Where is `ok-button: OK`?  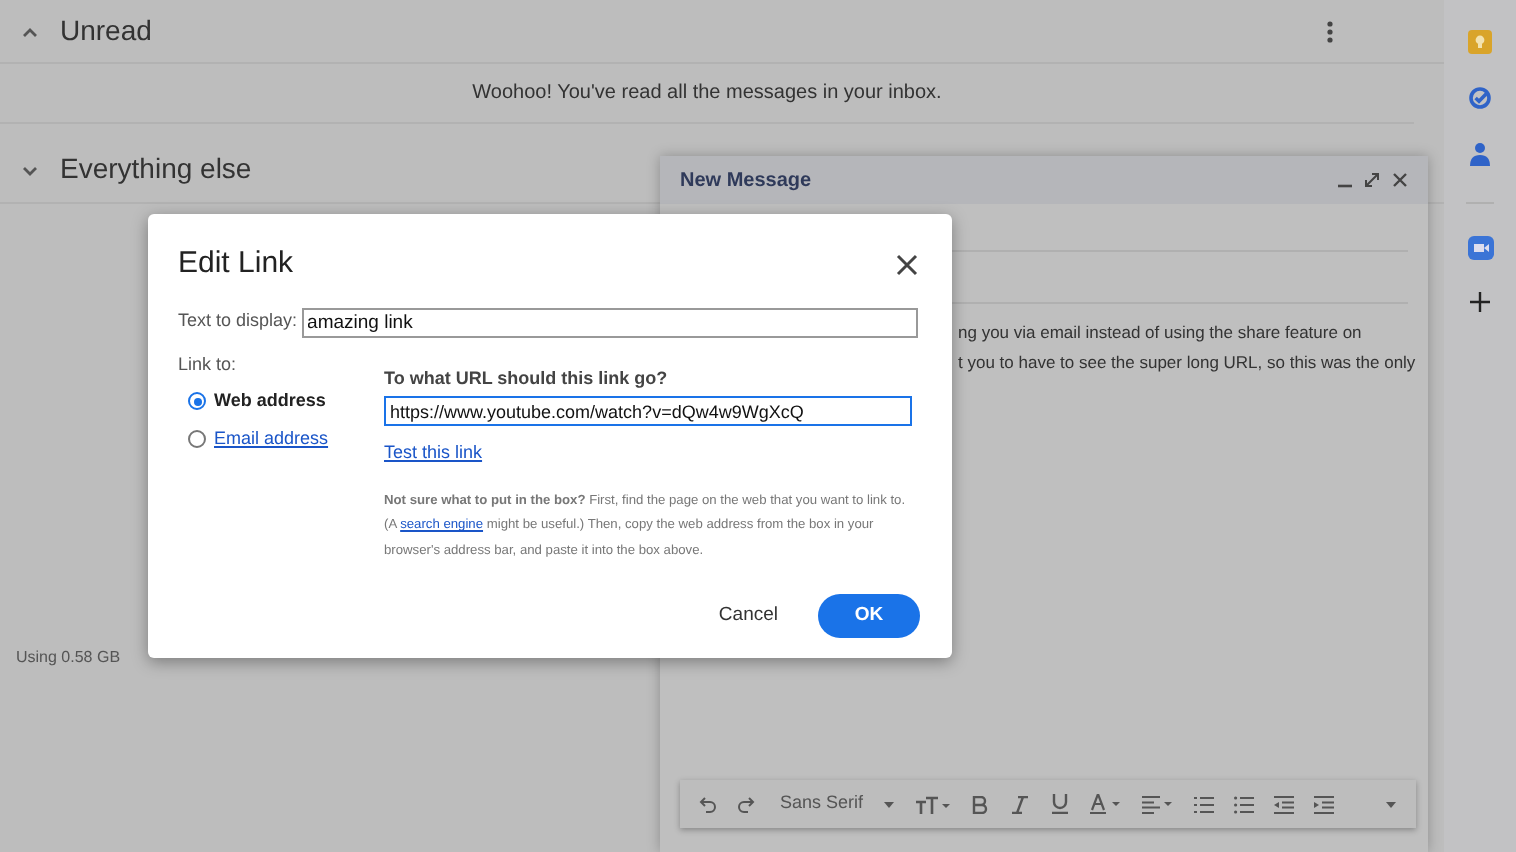
ok-button: OK is located at coordinates (869, 616).